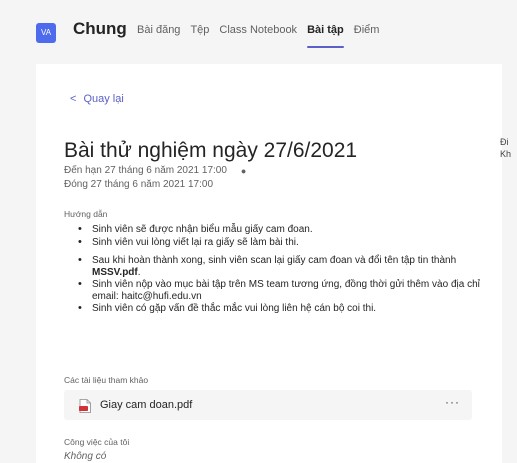 Image resolution: width=517 pixels, height=463 pixels. What do you see at coordinates (367, 30) in the screenshot?
I see `tab-grades: Điểm` at bounding box center [367, 30].